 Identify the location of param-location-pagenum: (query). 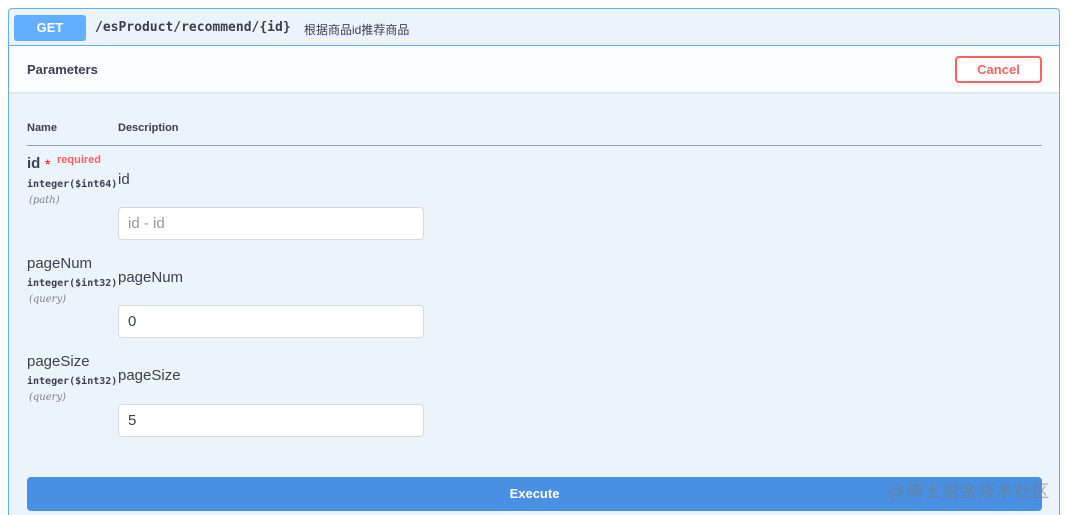
(47, 299).